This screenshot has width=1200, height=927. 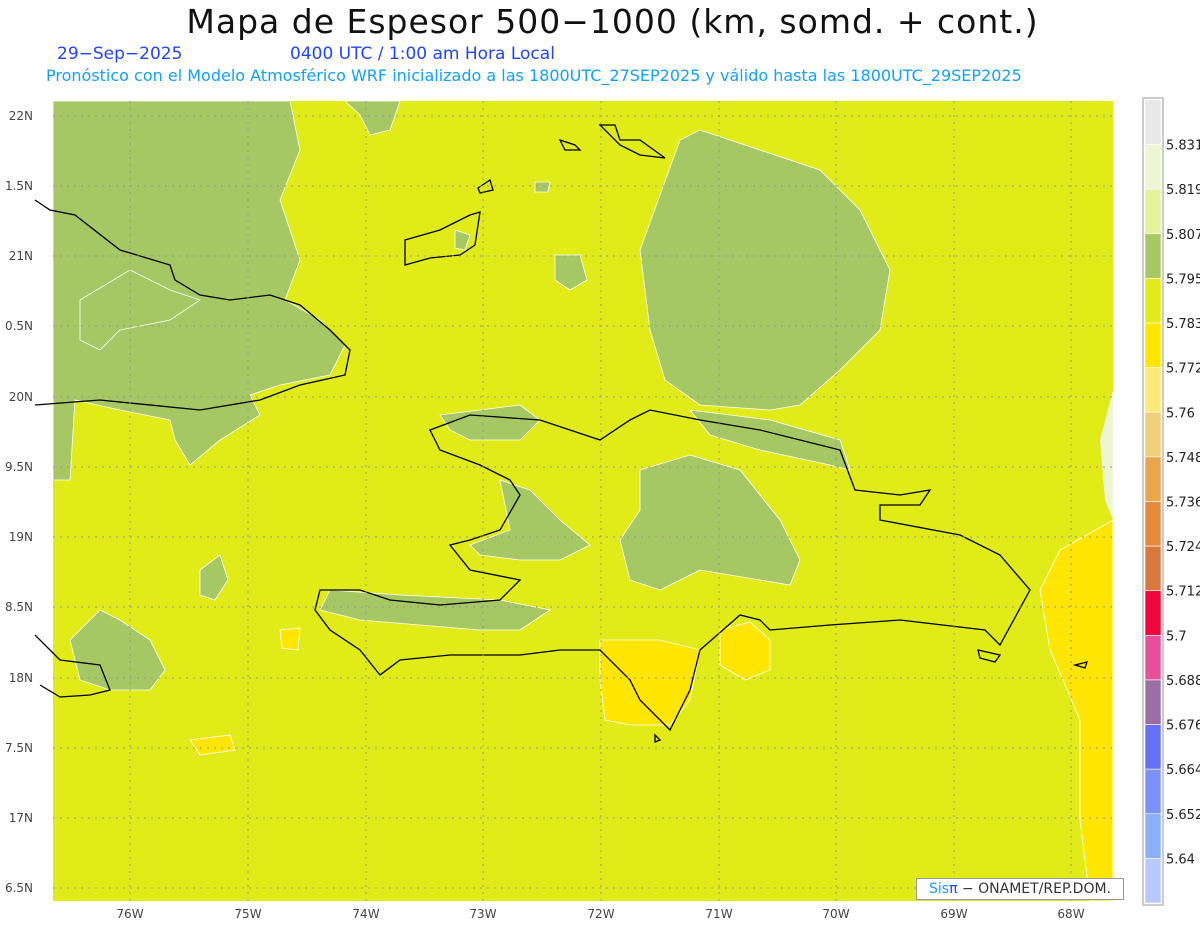 I want to click on sispi-logo-pi: π, so click(x=953, y=889).